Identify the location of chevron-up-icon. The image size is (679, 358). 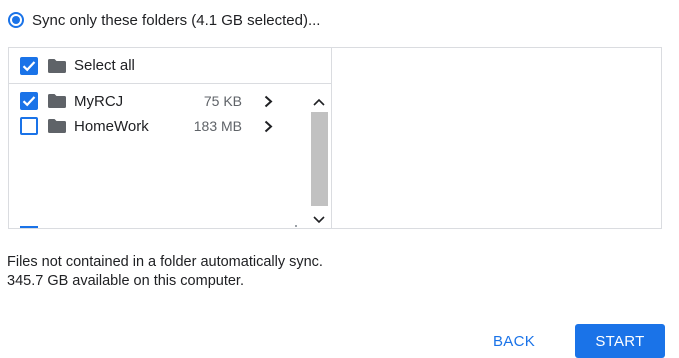
(319, 102).